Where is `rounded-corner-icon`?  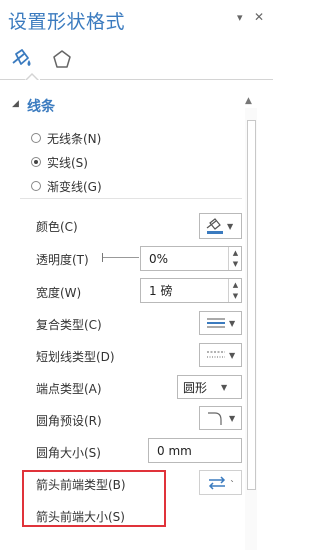 rounded-corner-icon is located at coordinates (215, 418).